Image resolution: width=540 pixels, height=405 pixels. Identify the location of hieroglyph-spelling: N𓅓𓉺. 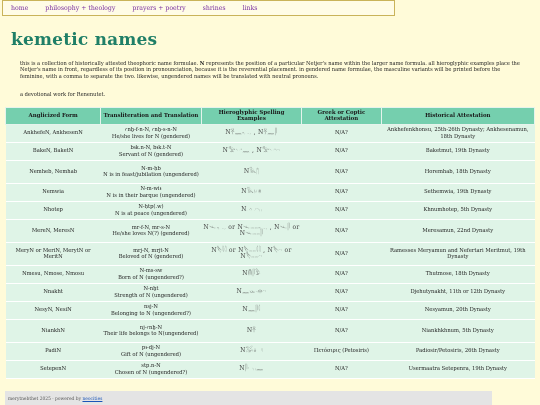
(251, 171).